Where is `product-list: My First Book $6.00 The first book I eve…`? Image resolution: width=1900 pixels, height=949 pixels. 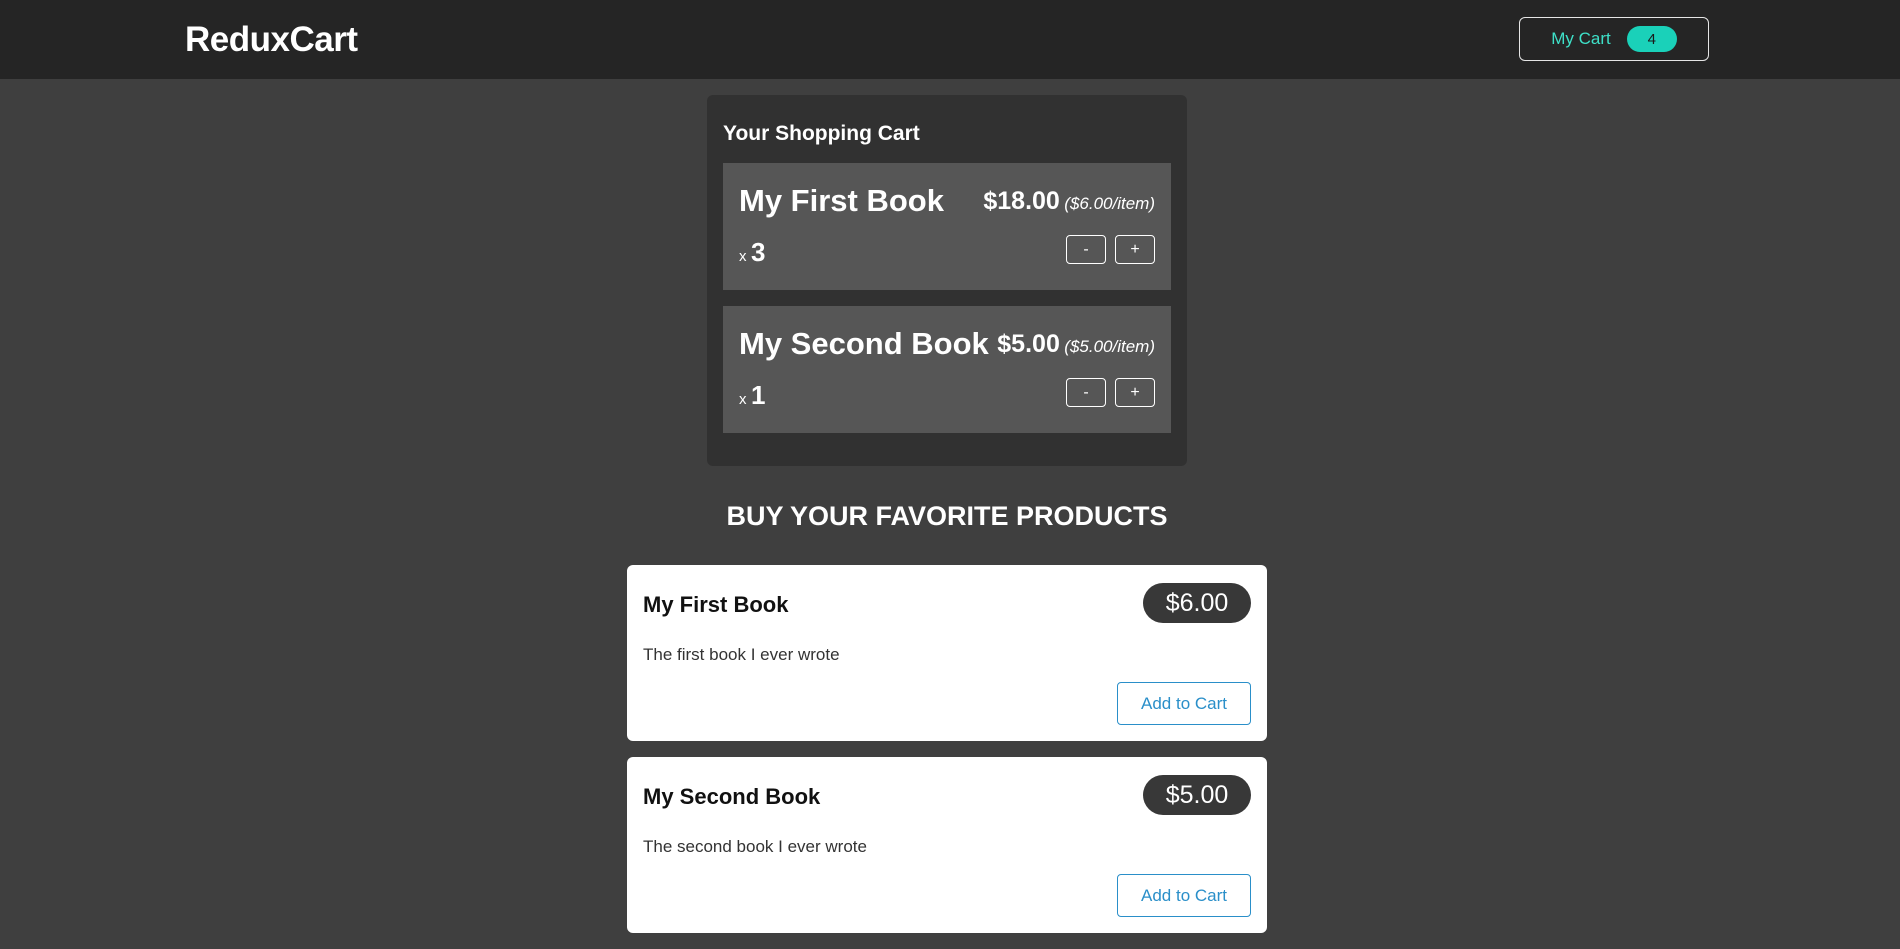
product-list: My First Book $6.00 The first book I eve… is located at coordinates (947, 757).